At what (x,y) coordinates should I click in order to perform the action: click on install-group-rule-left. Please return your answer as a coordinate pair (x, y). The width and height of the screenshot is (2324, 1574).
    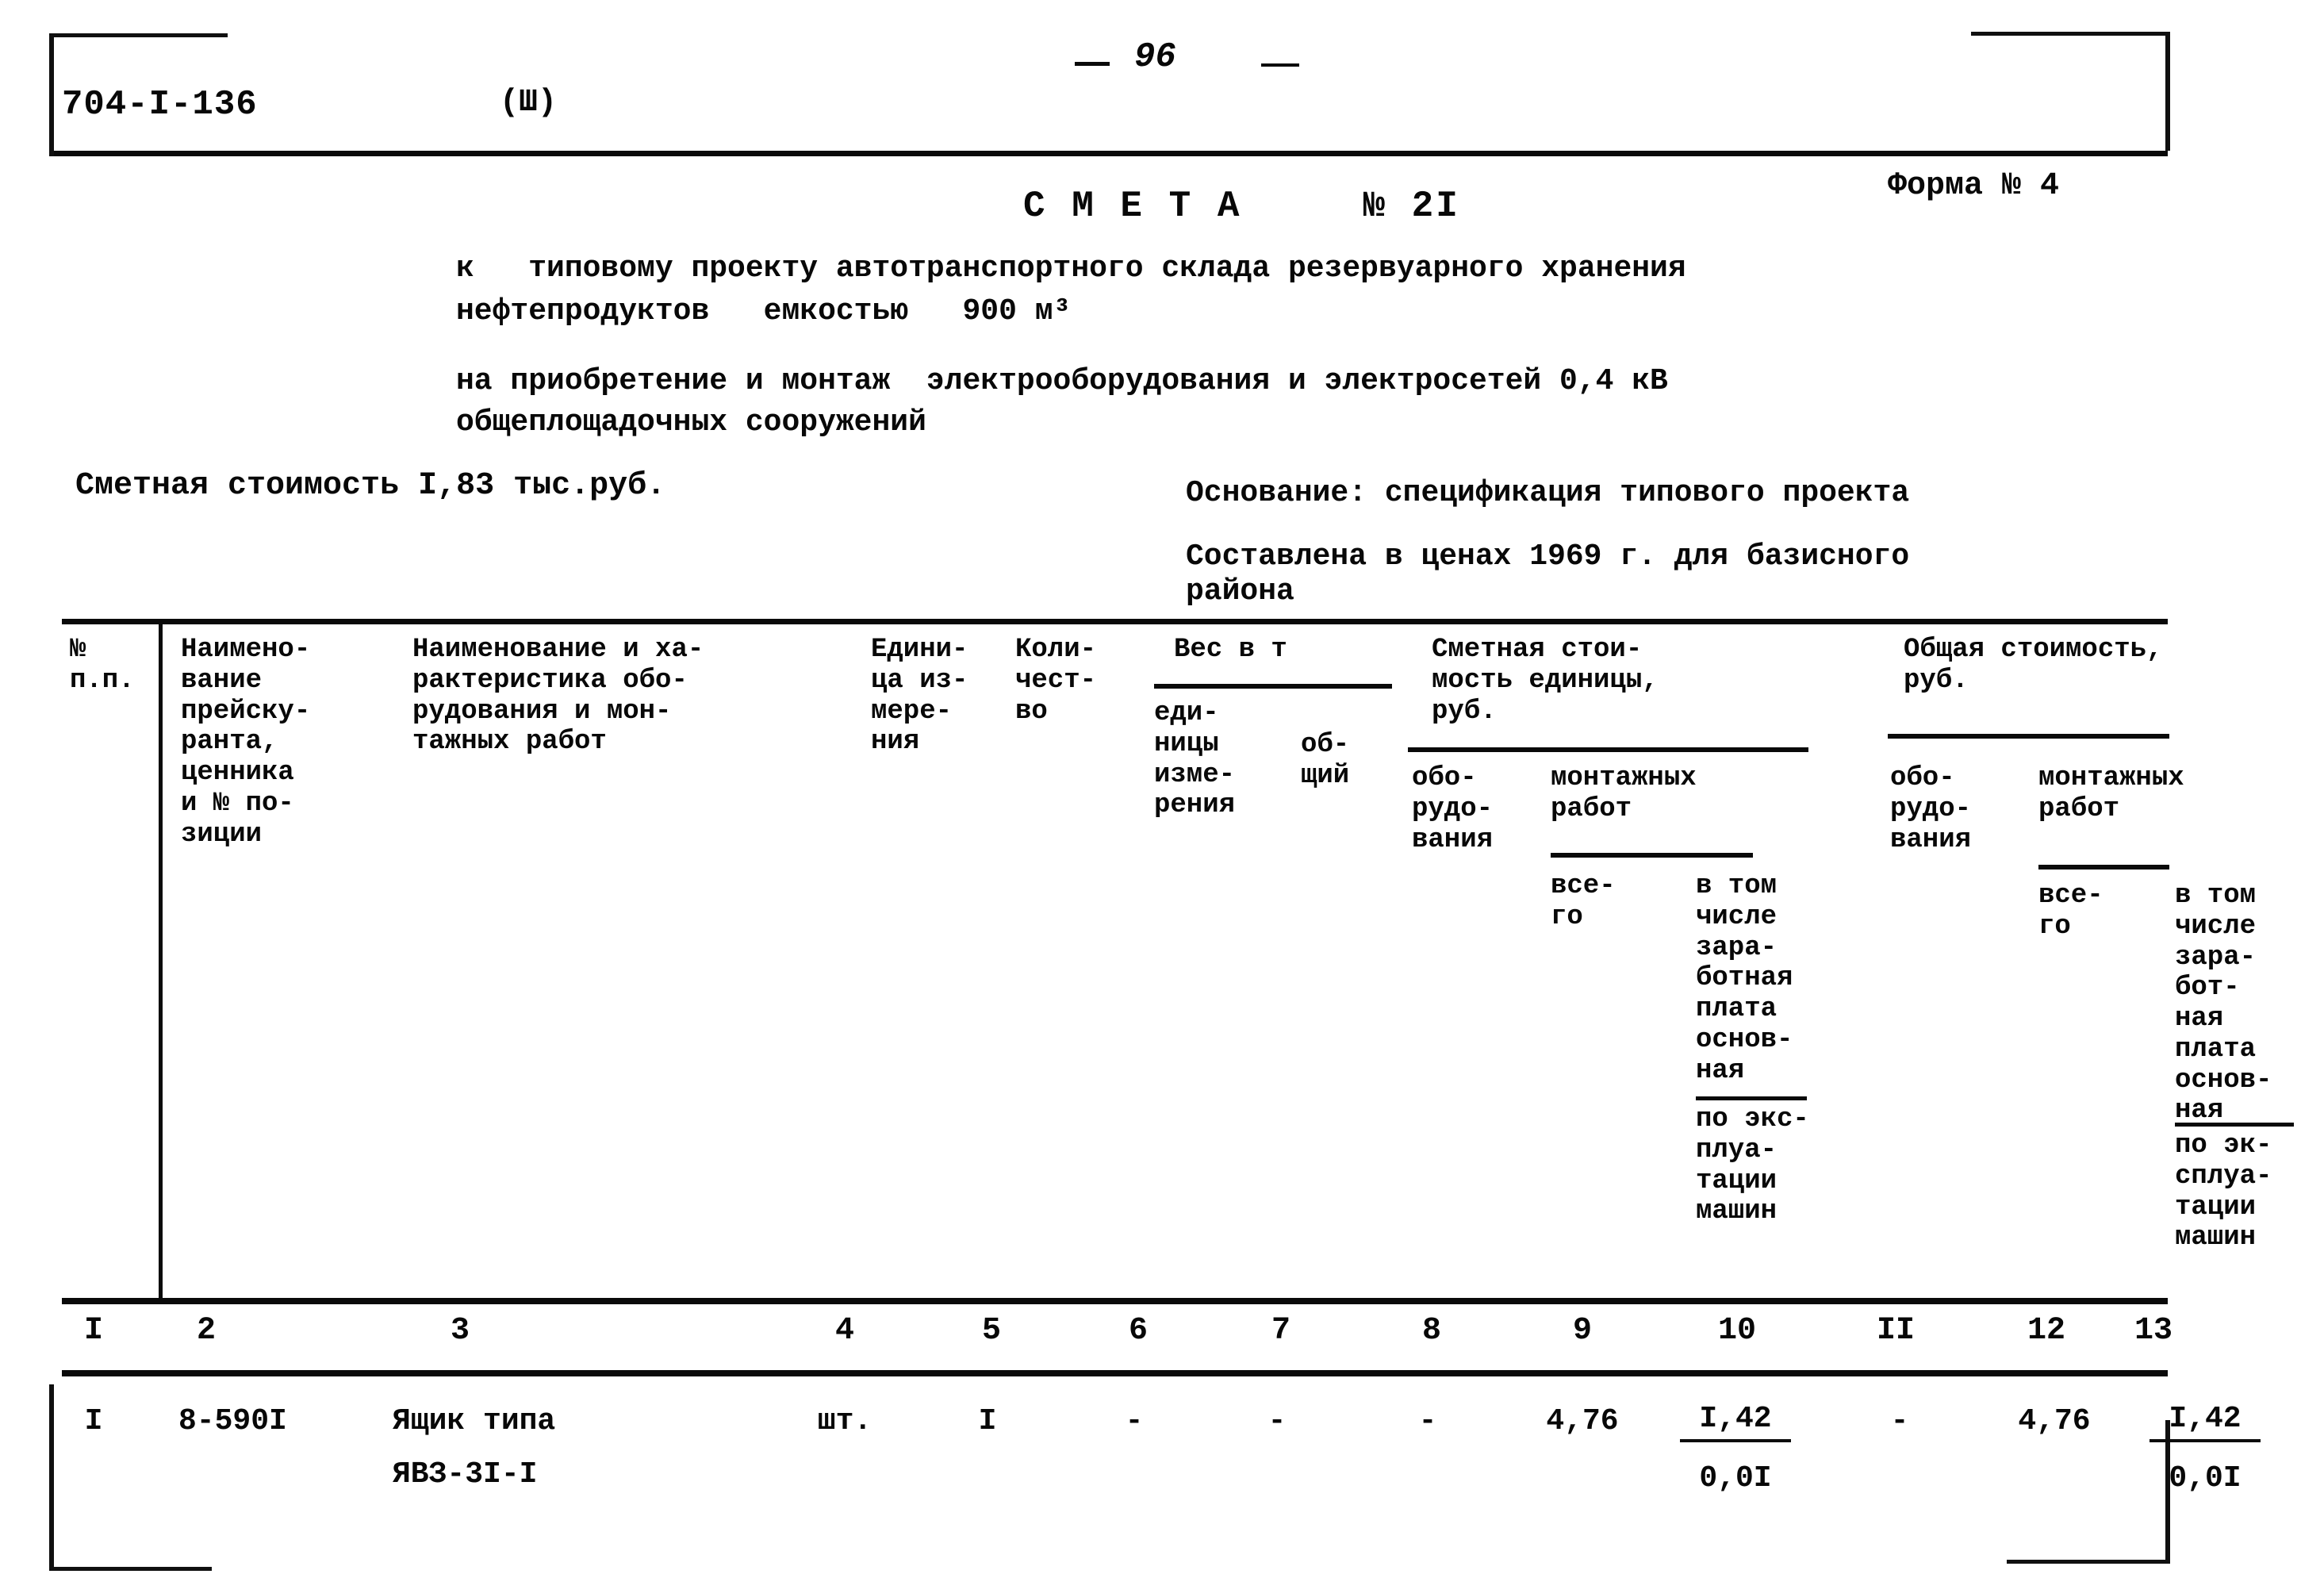
    Looking at the image, I should click on (1652, 855).